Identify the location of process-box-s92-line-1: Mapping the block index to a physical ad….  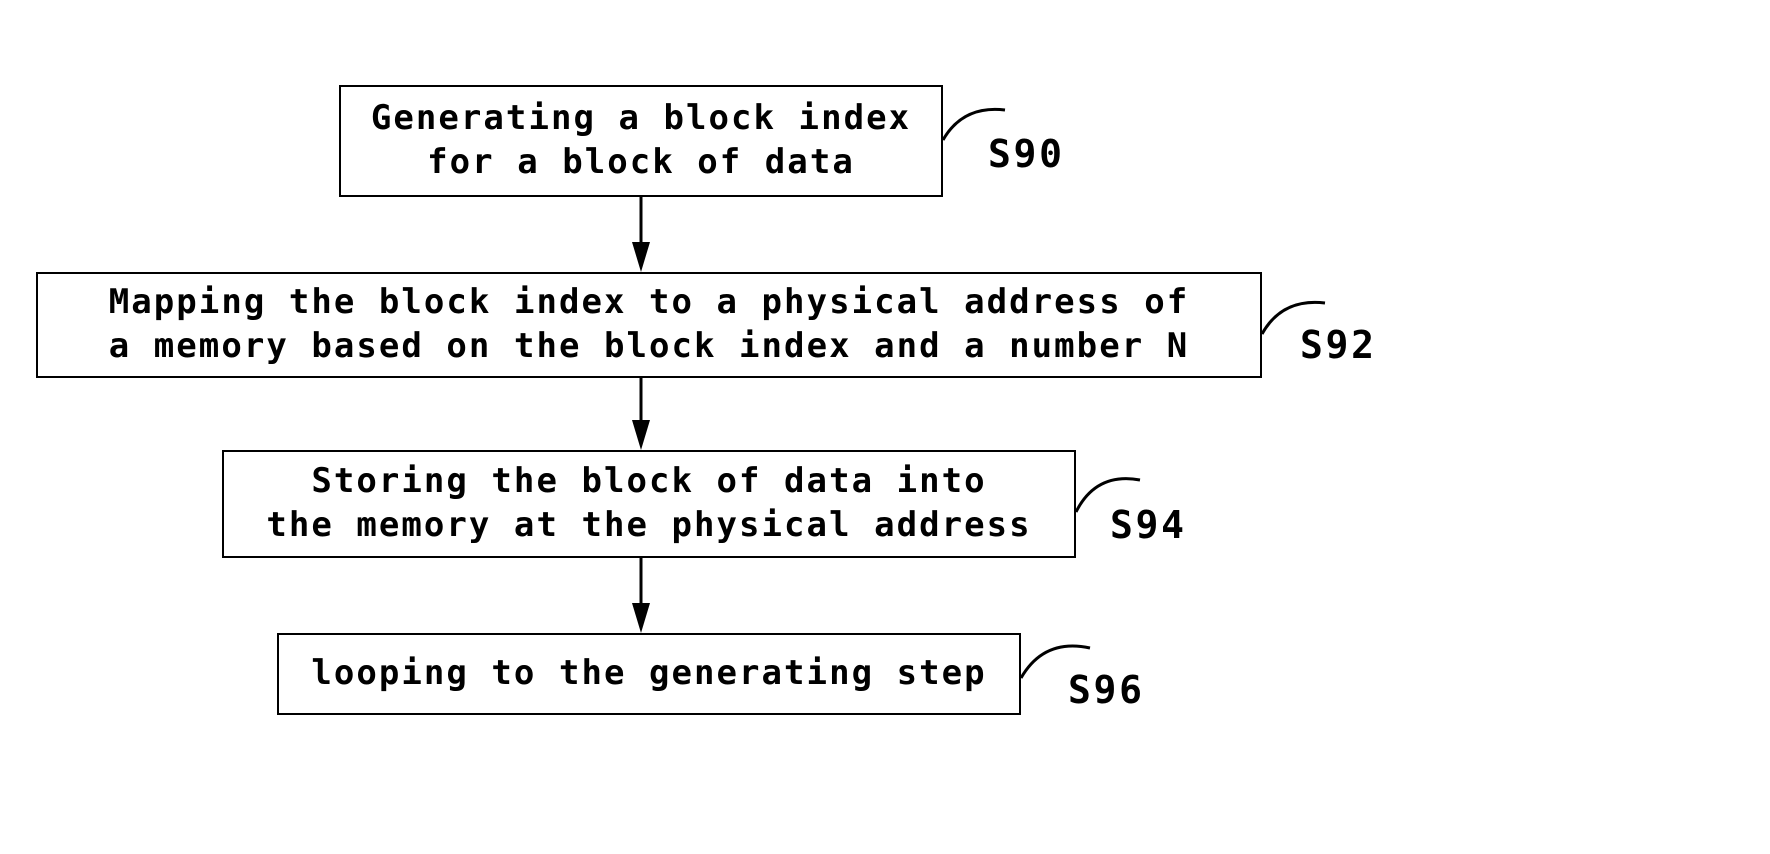
(649, 302).